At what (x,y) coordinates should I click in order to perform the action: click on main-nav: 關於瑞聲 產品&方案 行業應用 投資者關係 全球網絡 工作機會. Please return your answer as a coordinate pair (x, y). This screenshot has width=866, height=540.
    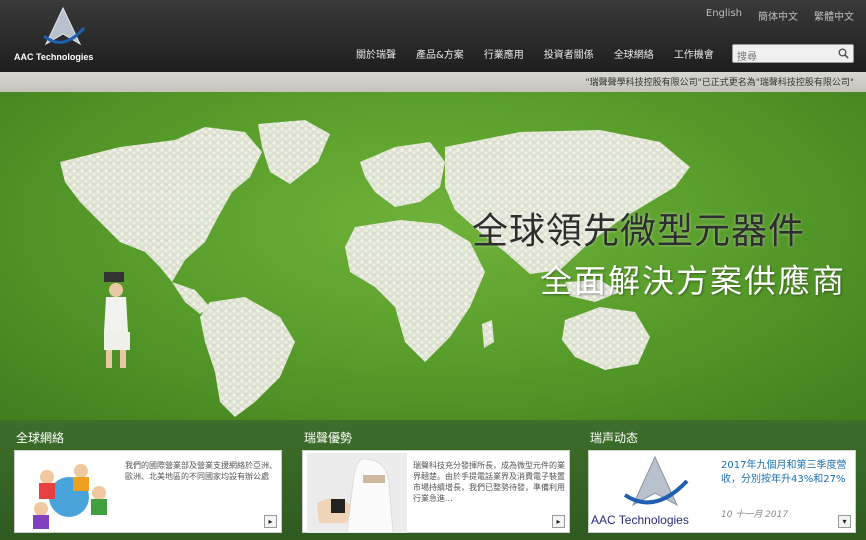
    Looking at the image, I should click on (535, 53).